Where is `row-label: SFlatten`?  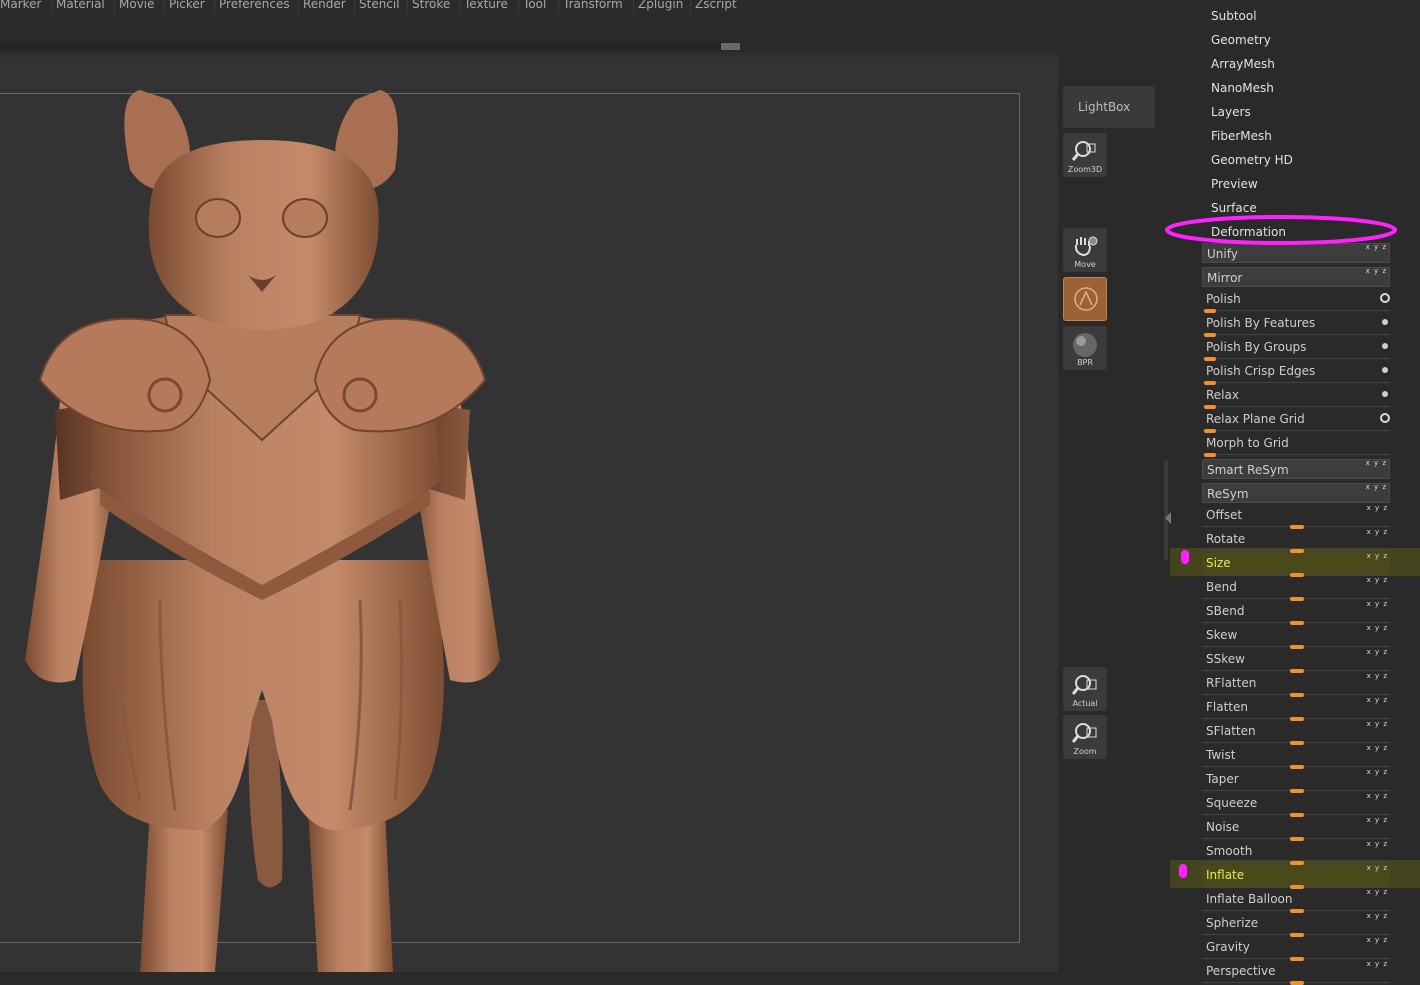
row-label: SFlatten is located at coordinates (1231, 731).